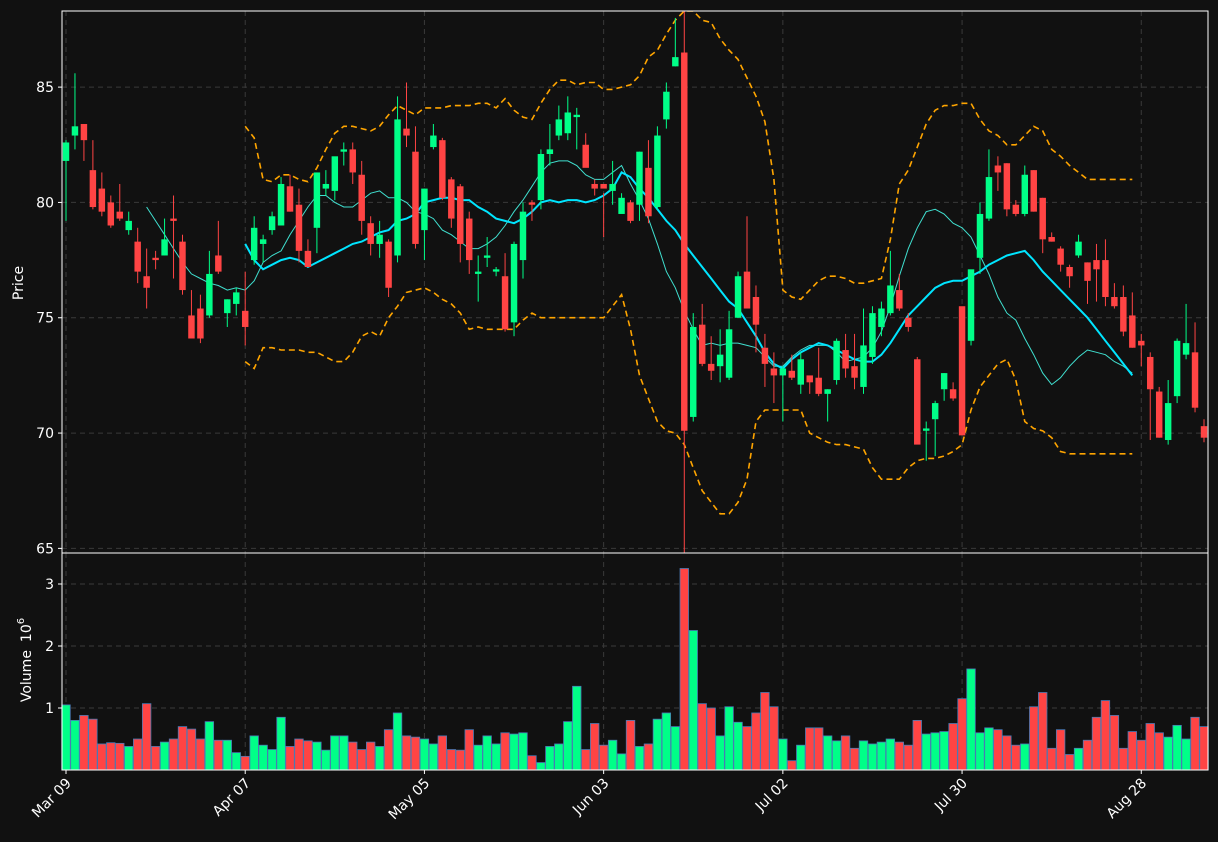 This screenshot has width=1218, height=842. What do you see at coordinates (45, 203) in the screenshot?
I see `price-tick-label: 80` at bounding box center [45, 203].